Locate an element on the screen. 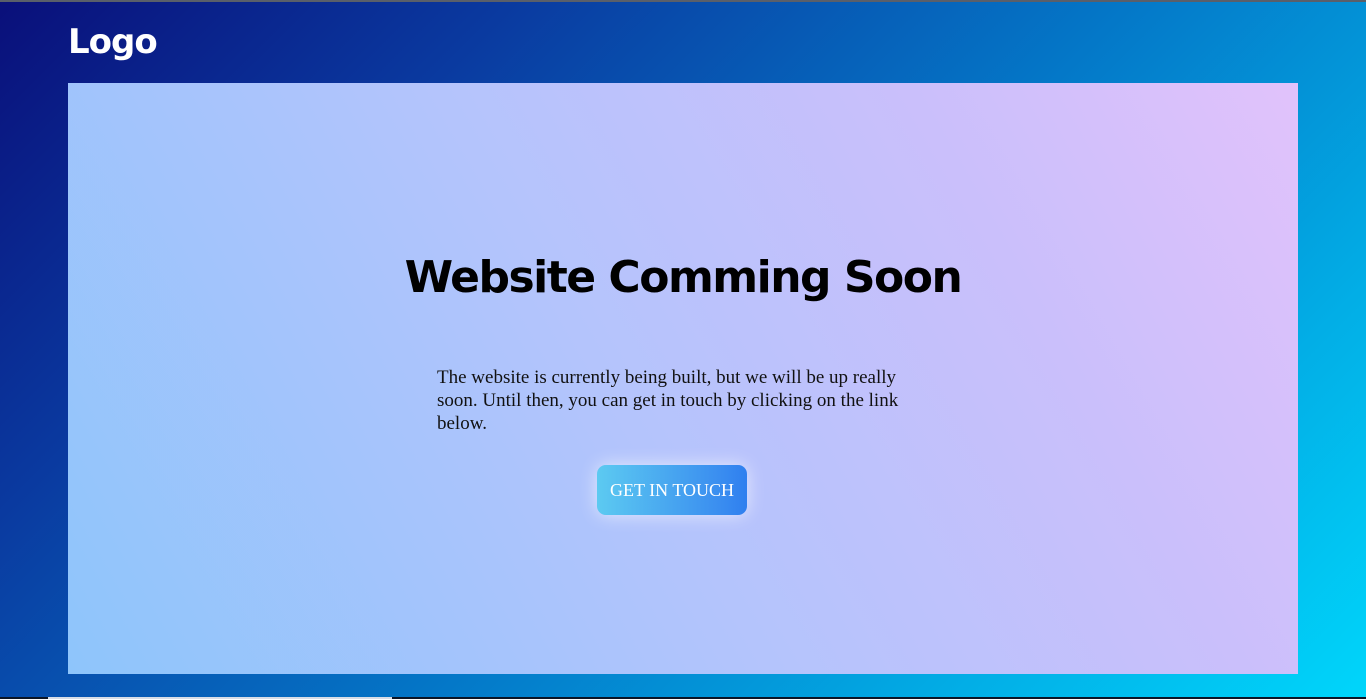  logo: Logo is located at coordinates (113, 42).